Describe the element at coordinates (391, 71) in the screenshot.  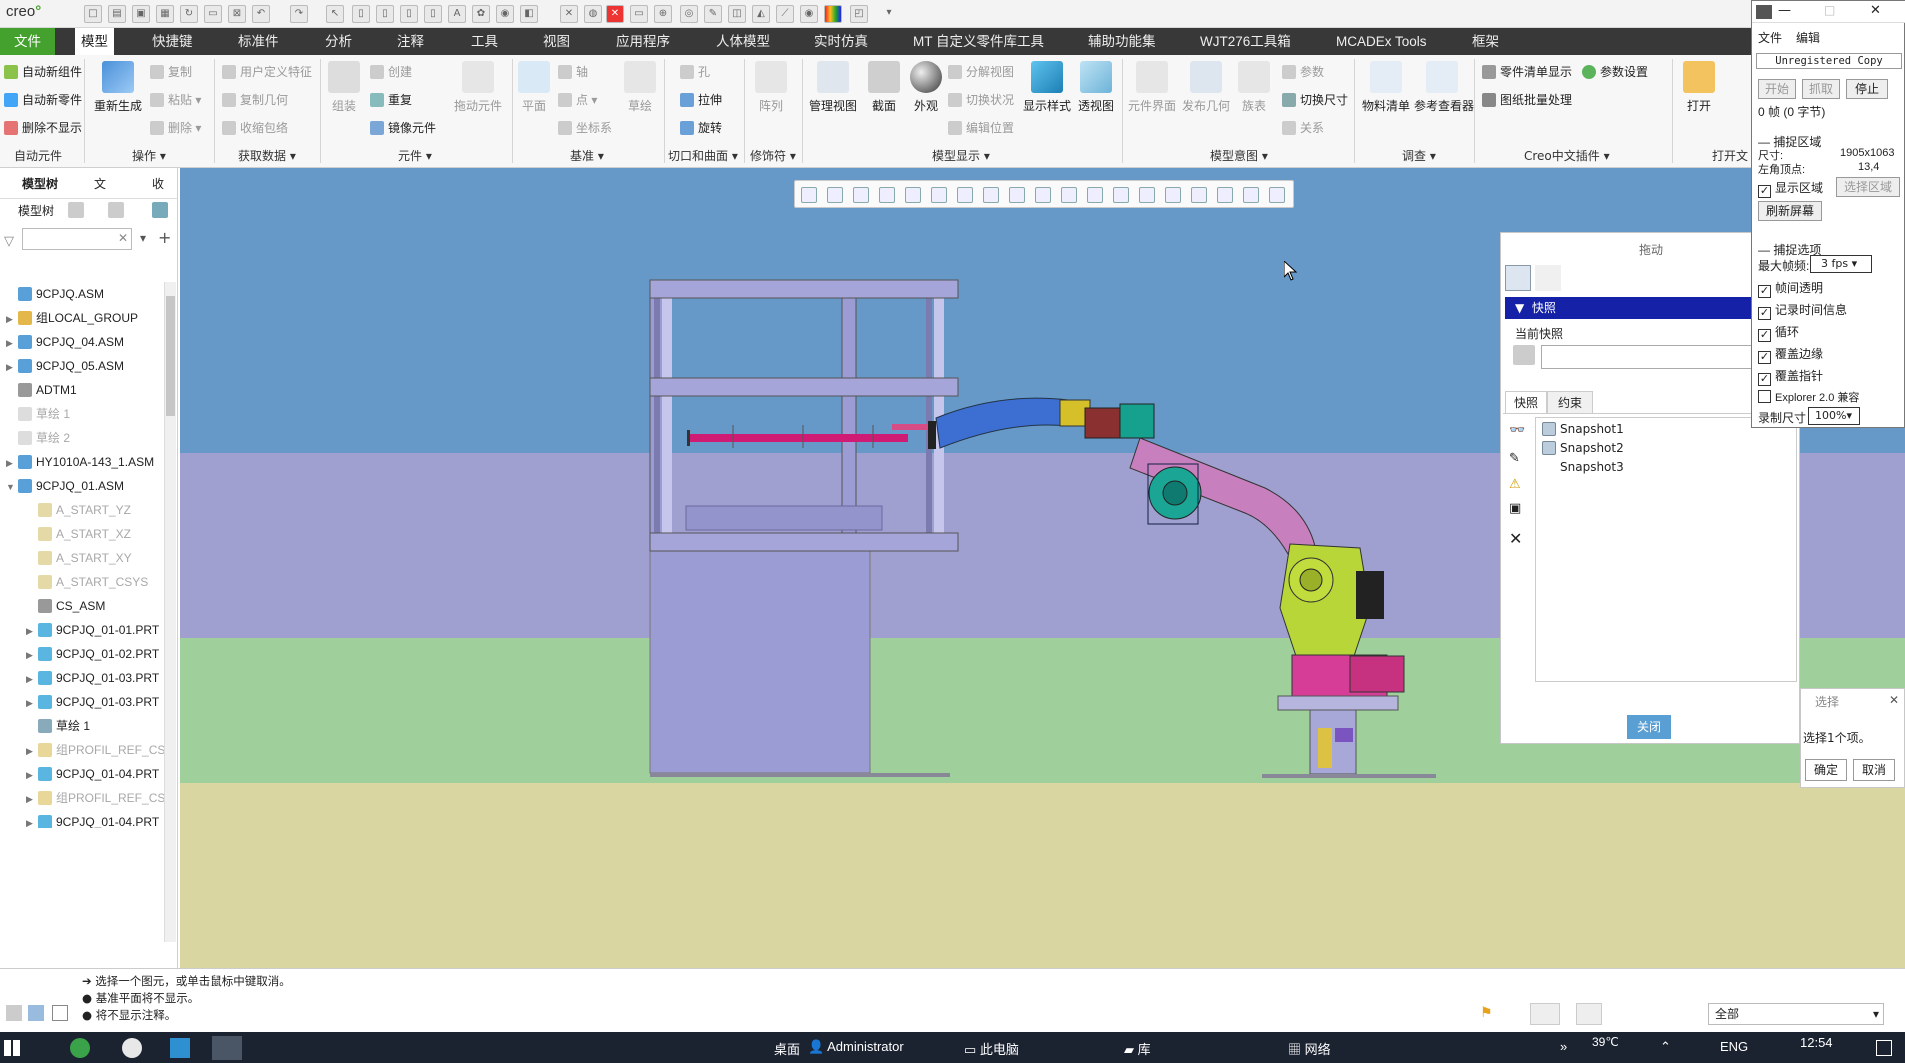
I see `create-button: 创建` at that location.